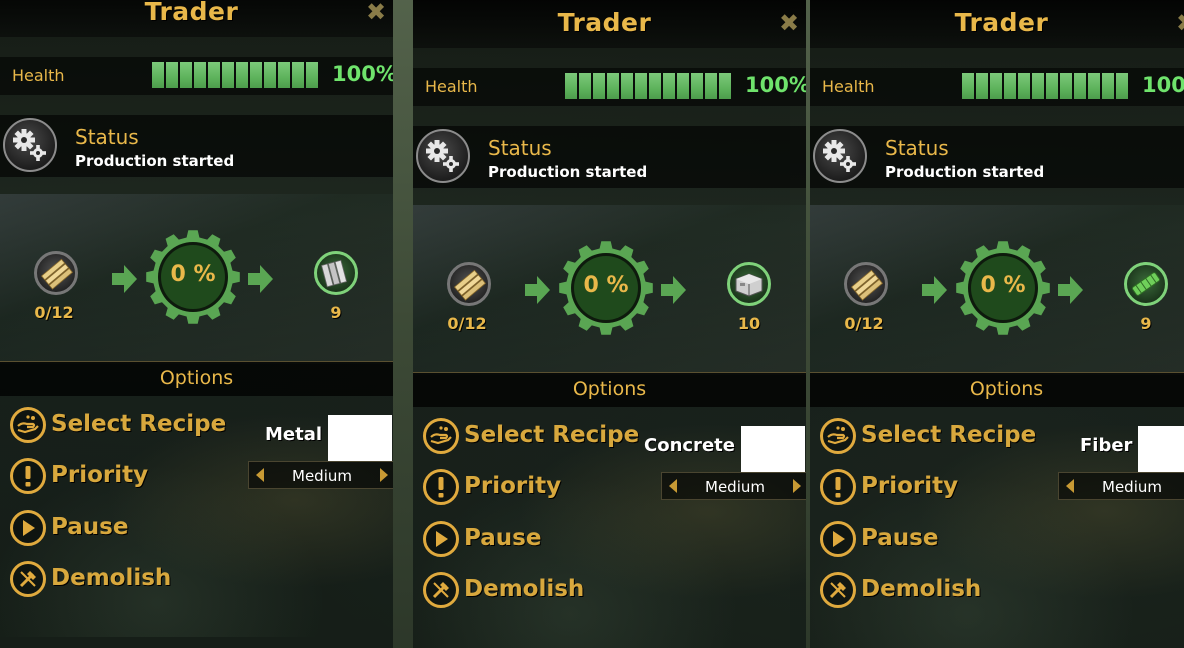 The image size is (1184, 648). What do you see at coordinates (193, 274) in the screenshot?
I see `progress-percent: 0 %` at bounding box center [193, 274].